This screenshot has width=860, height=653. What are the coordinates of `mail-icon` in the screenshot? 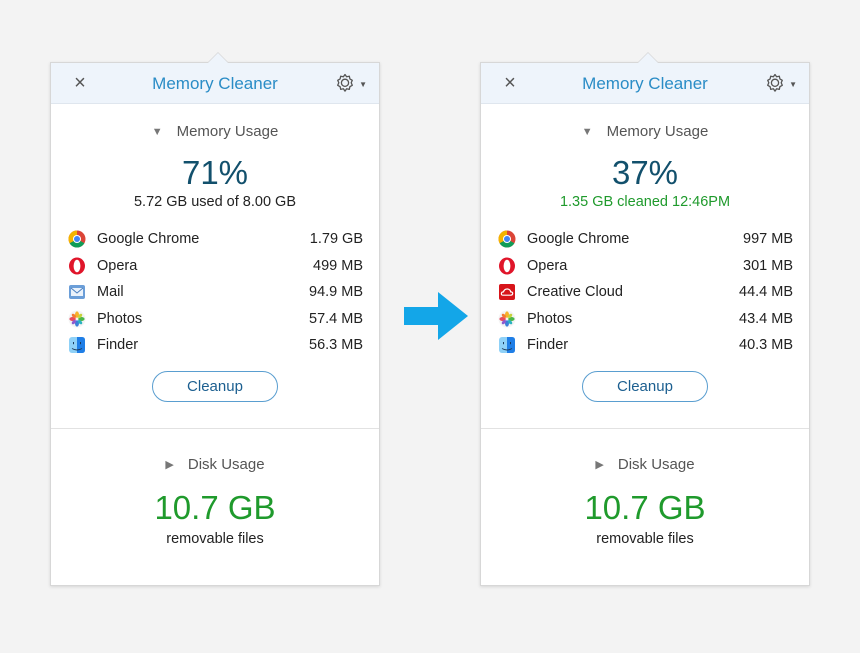 It's located at (77, 292).